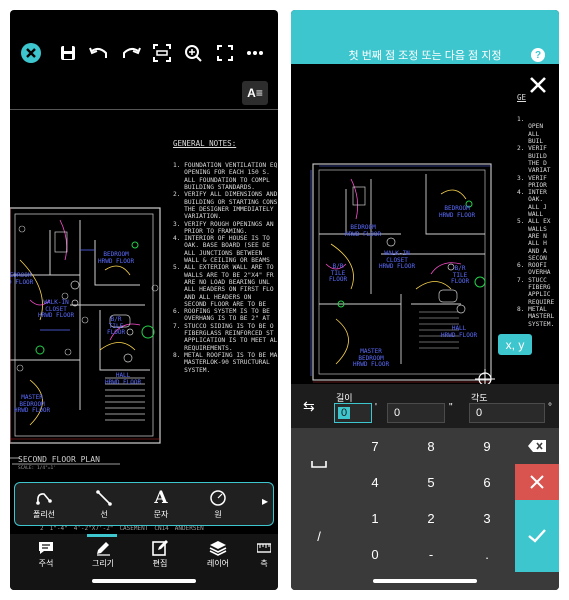 The height and width of the screenshot is (600, 569). I want to click on general-note-line: 8. METAL ROOFING IS TO BE MA, so click(225, 355).